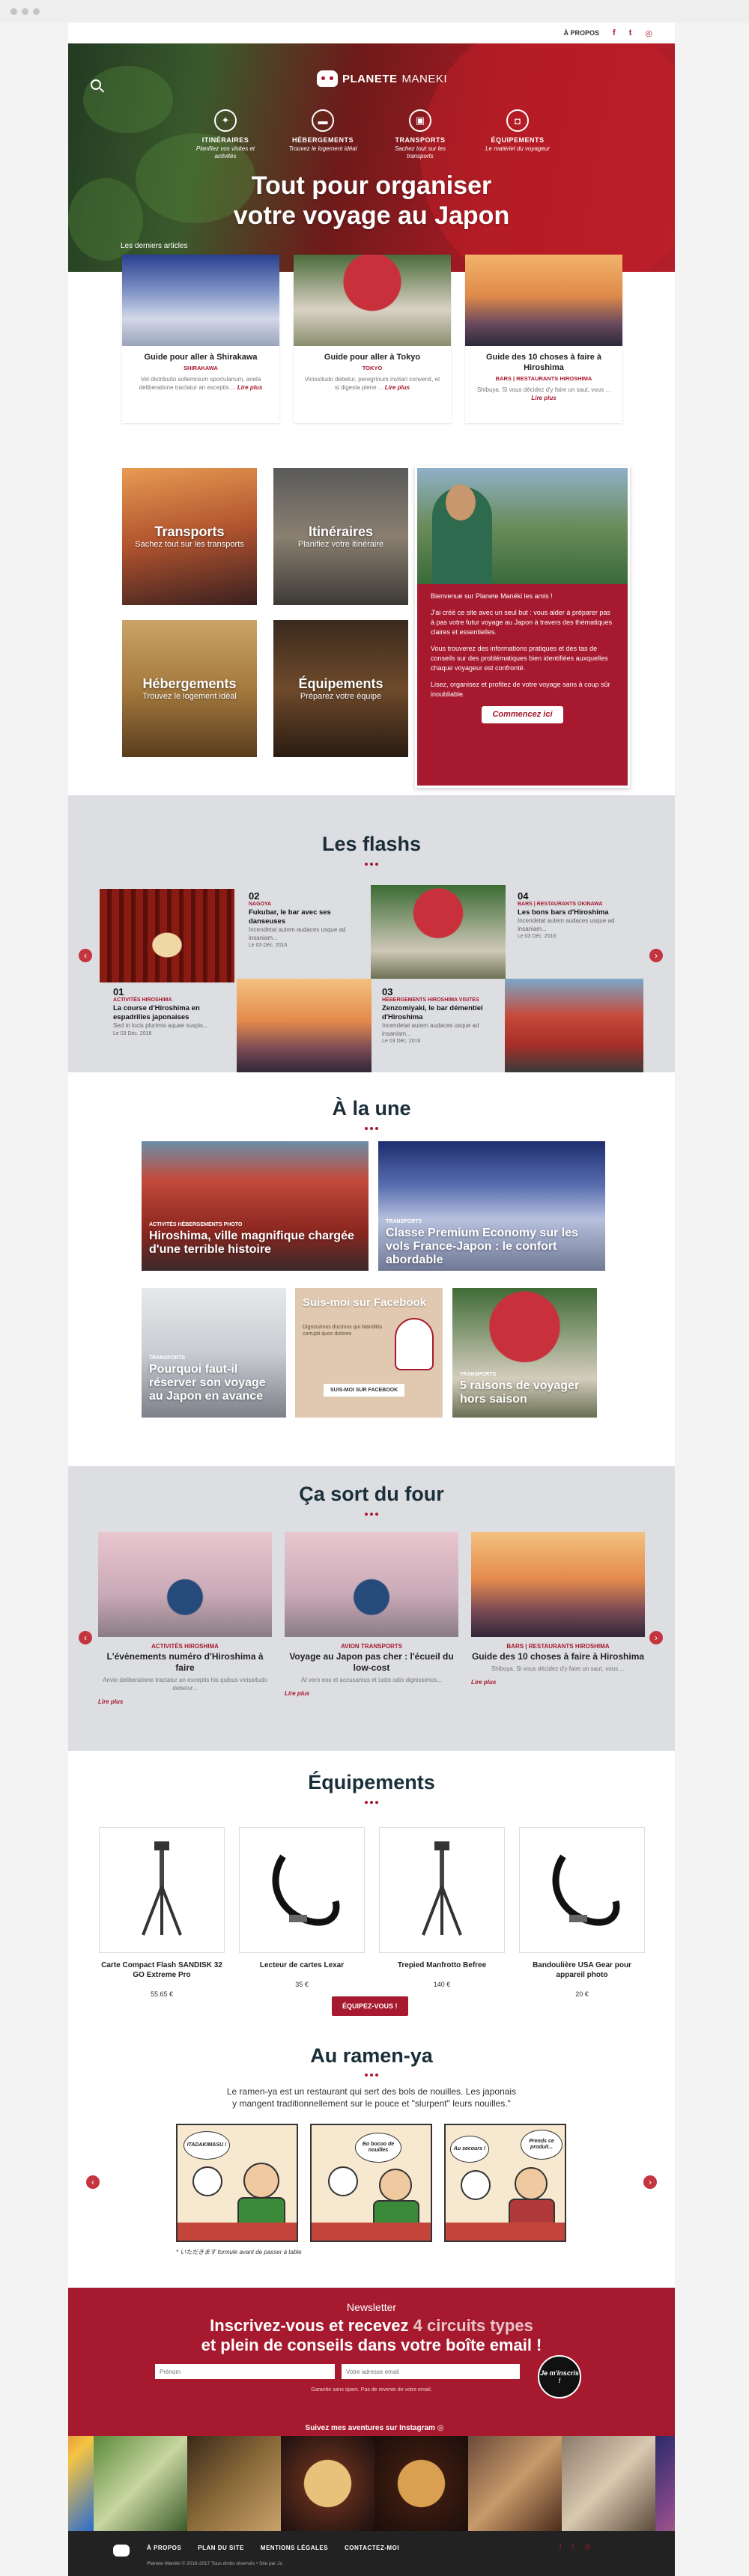 The width and height of the screenshot is (749, 2576). What do you see at coordinates (189, 688) in the screenshot?
I see `tile-hebergements: Hébergements Trouvez le logement idéal` at bounding box center [189, 688].